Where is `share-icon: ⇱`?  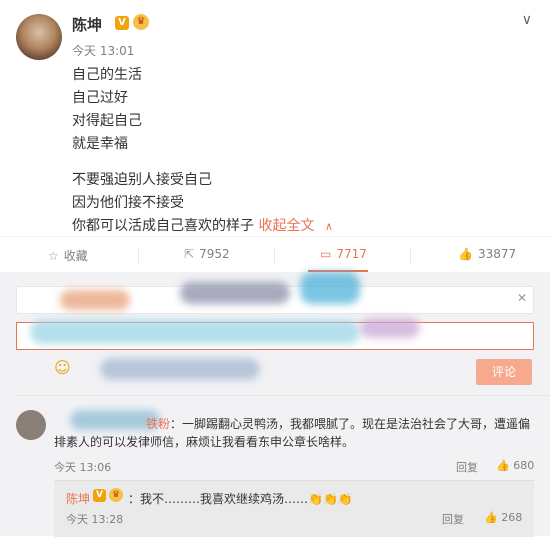 share-icon: ⇱ is located at coordinates (189, 254).